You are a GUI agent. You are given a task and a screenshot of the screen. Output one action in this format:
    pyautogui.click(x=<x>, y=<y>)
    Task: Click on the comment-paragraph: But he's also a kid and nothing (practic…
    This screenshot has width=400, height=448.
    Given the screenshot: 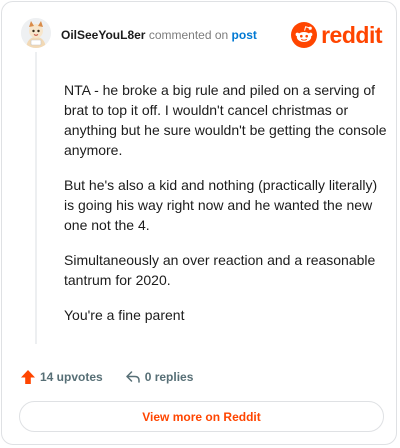 What is the action you would take?
    pyautogui.click(x=221, y=205)
    